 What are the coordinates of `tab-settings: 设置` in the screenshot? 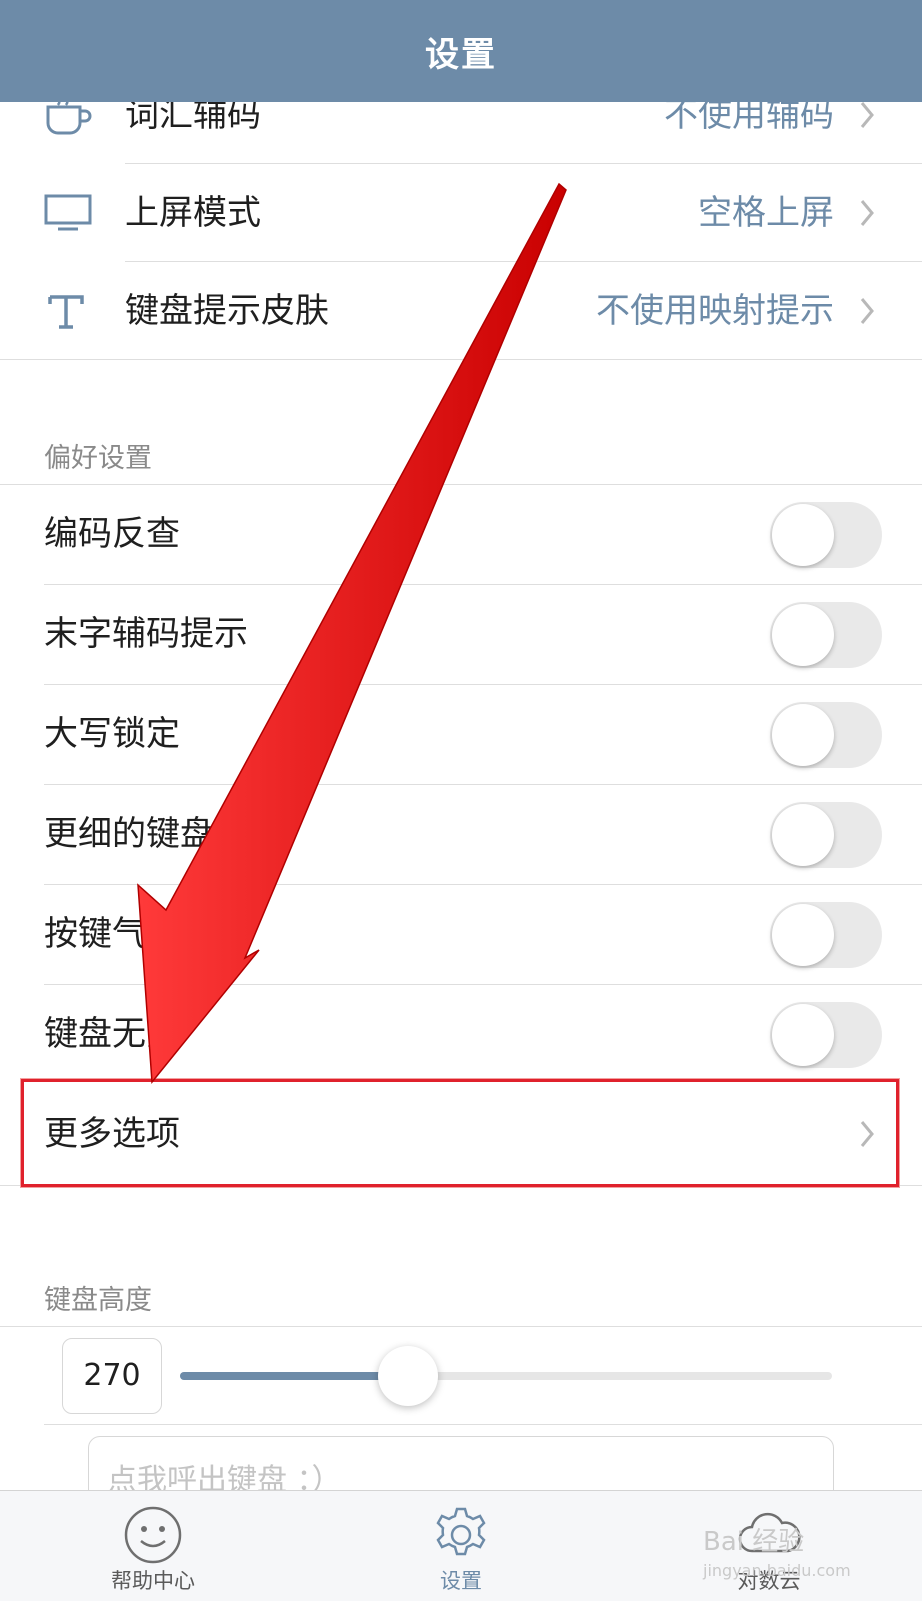 It's located at (461, 1546).